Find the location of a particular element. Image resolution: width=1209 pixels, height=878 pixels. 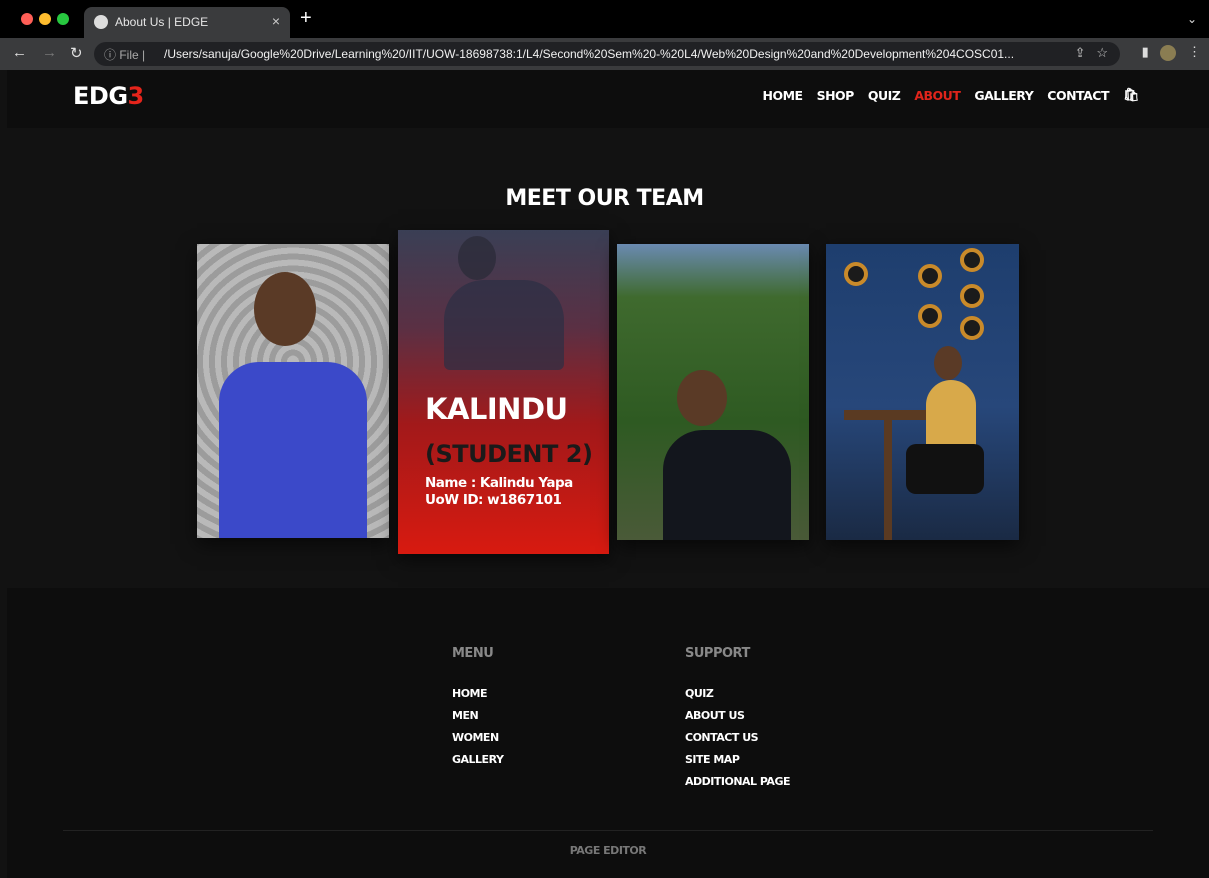

footer-menu-heading: MENU is located at coordinates (473, 653).